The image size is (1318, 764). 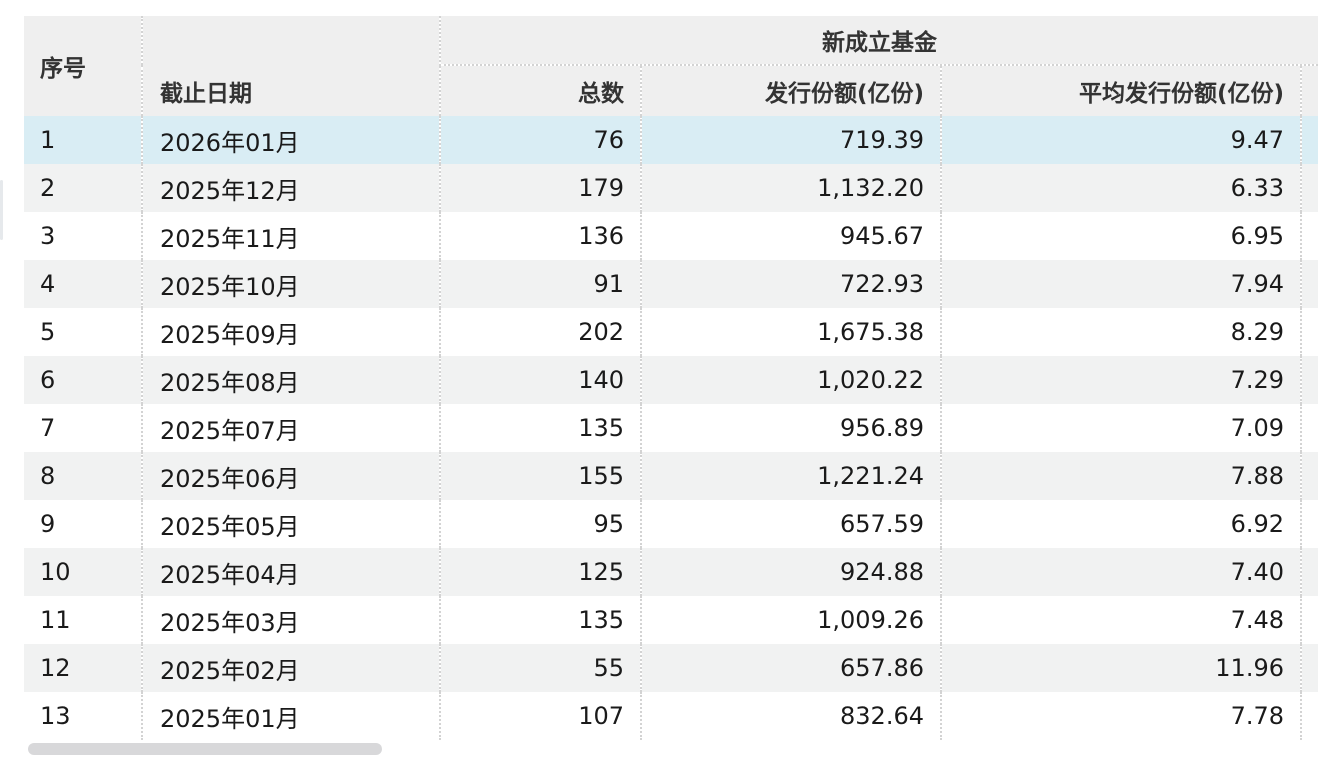 I want to click on cell-shares: 722.93, so click(x=790, y=284).